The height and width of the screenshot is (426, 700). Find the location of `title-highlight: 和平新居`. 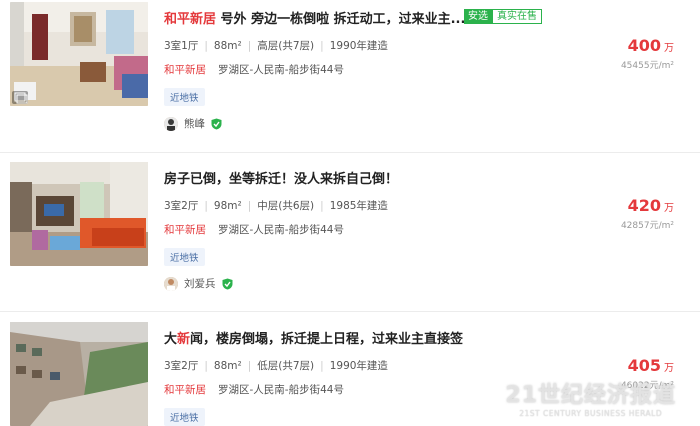

title-highlight: 和平新居 is located at coordinates (190, 19).